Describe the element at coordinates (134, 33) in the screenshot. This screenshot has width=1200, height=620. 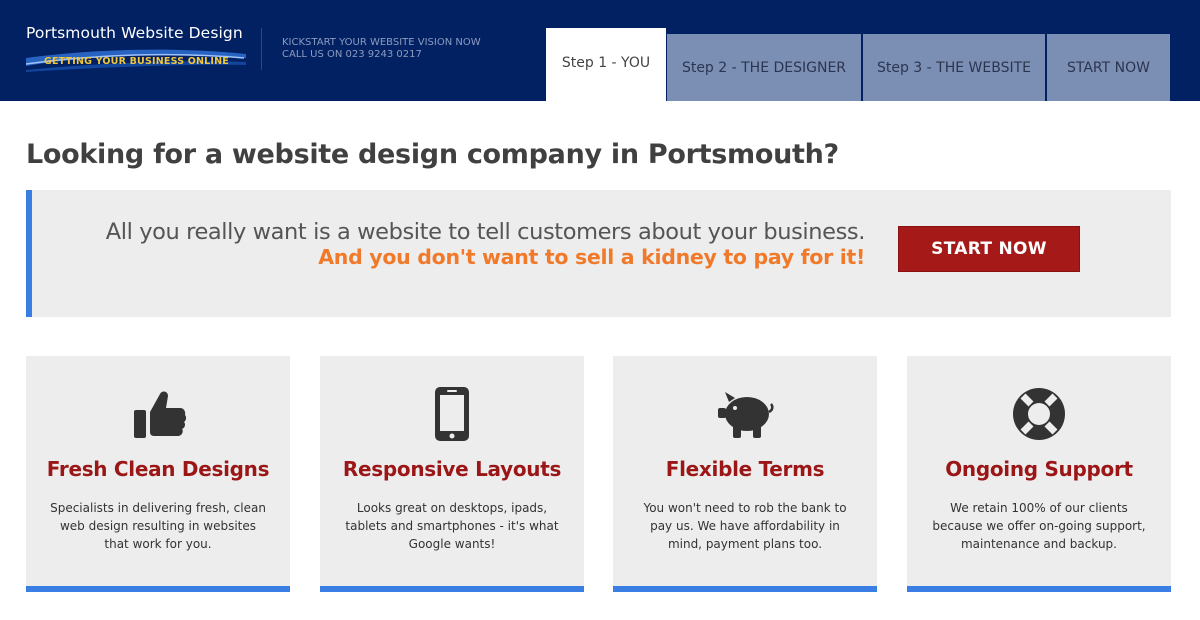
I see `logo-title: Portsmouth Website Design` at that location.